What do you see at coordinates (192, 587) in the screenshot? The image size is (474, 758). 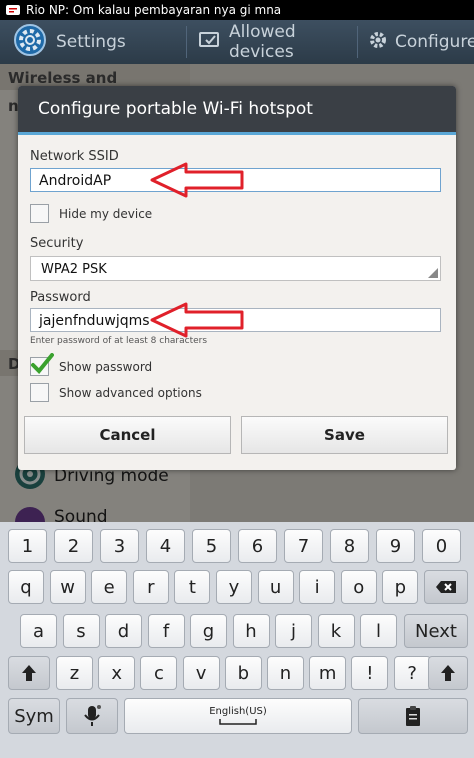 I see `key-t: t` at bounding box center [192, 587].